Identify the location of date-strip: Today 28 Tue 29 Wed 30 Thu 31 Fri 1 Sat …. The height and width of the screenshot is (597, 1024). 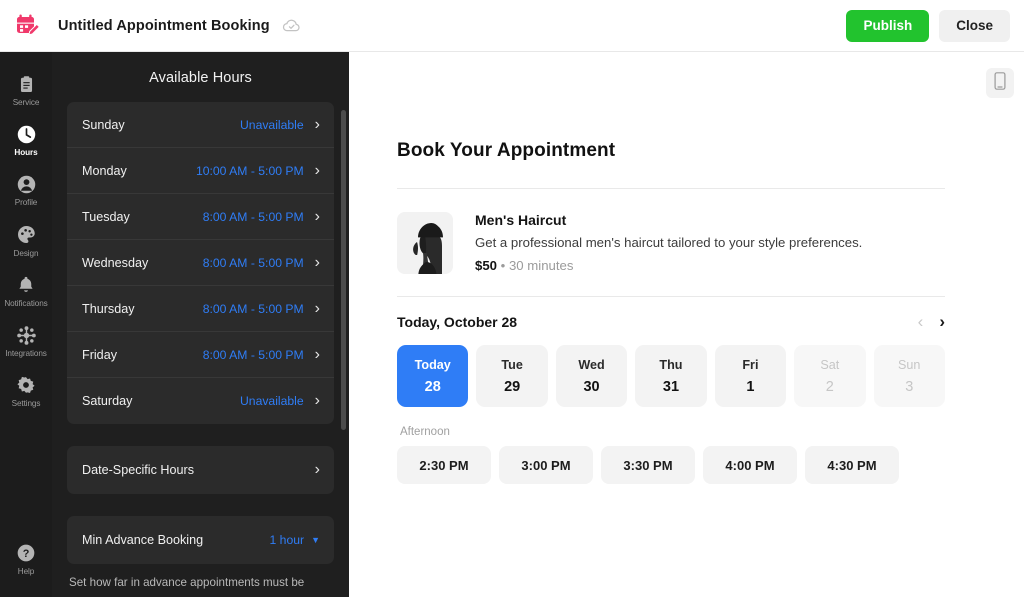
(671, 376).